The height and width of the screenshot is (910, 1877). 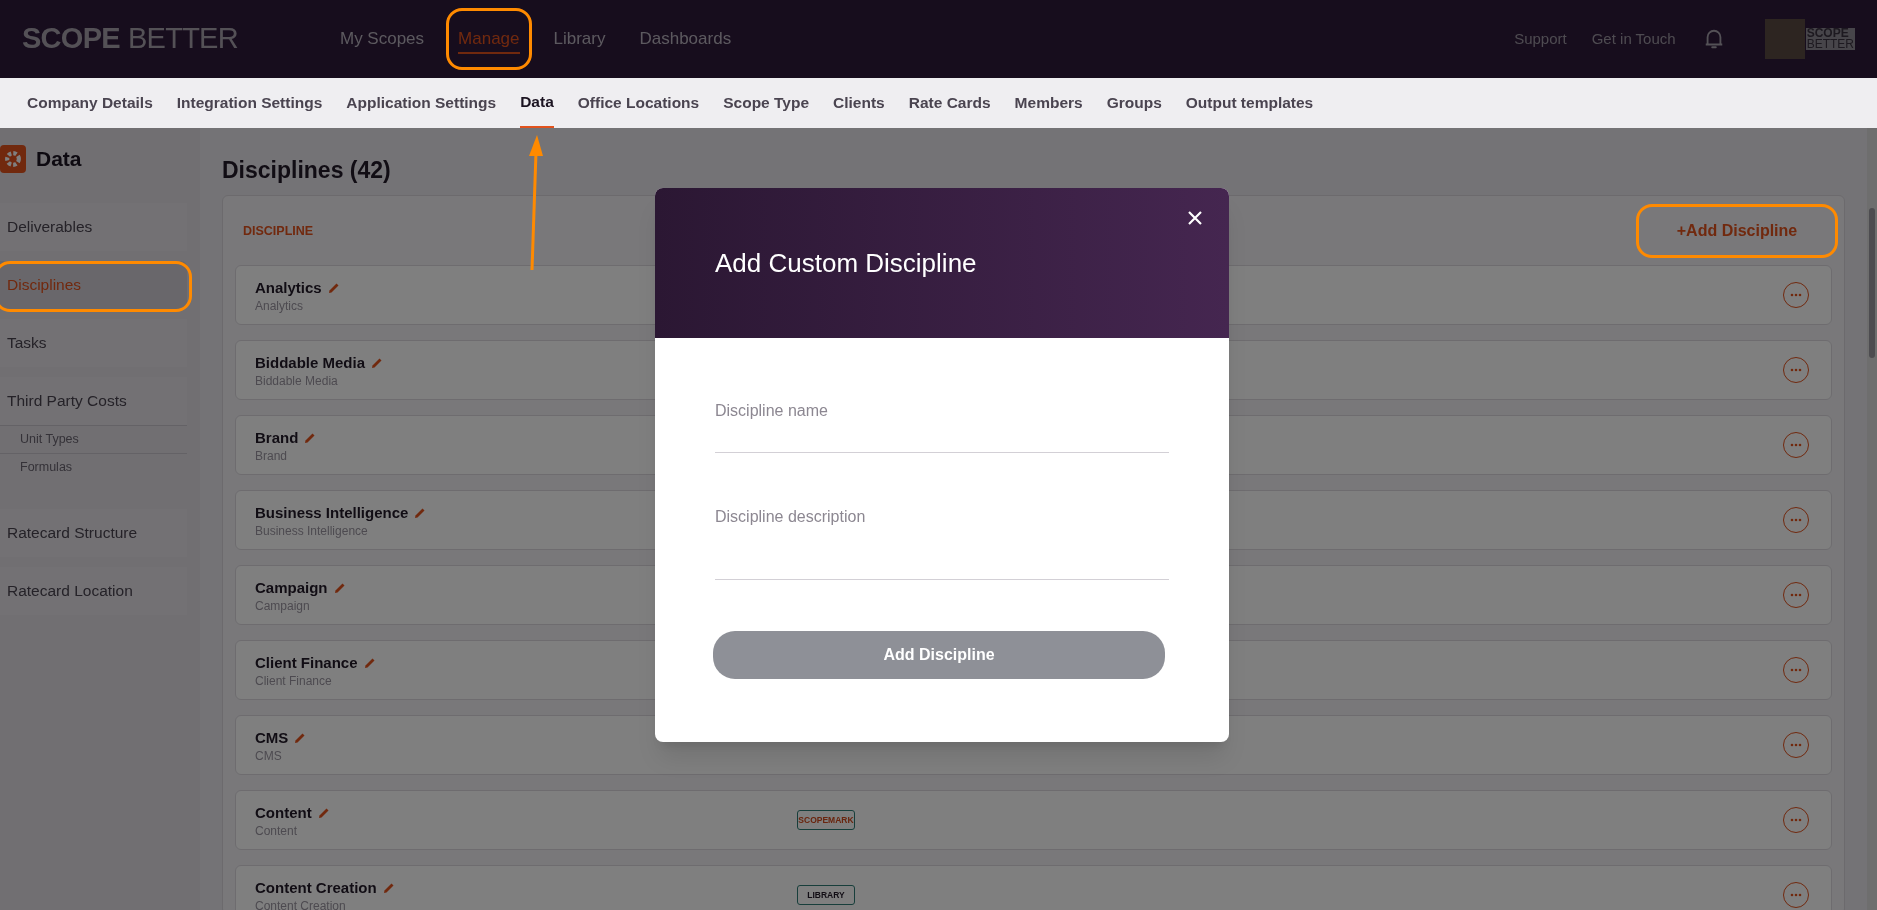 What do you see at coordinates (307, 169) in the screenshot?
I see `page-title: Disciplines (42)` at bounding box center [307, 169].